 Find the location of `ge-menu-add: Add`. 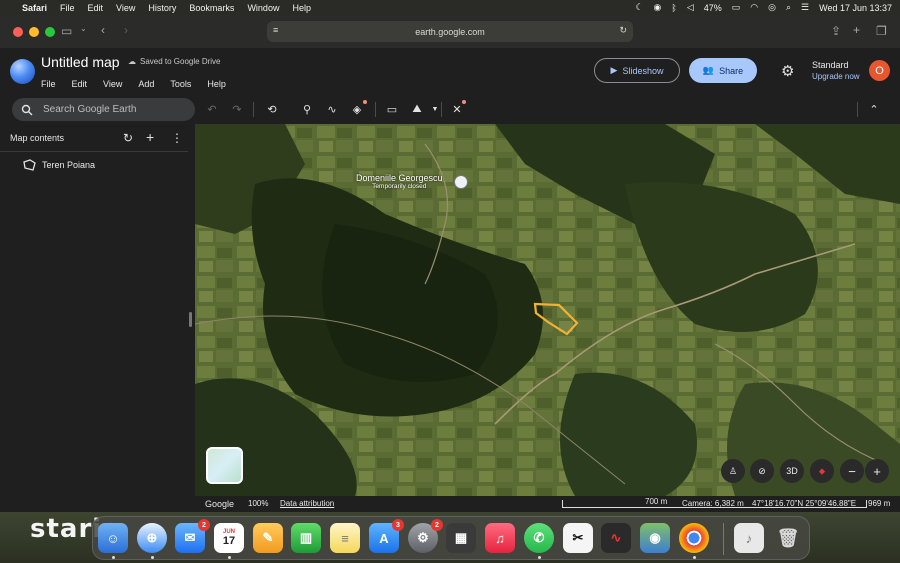

ge-menu-add: Add is located at coordinates (146, 84).